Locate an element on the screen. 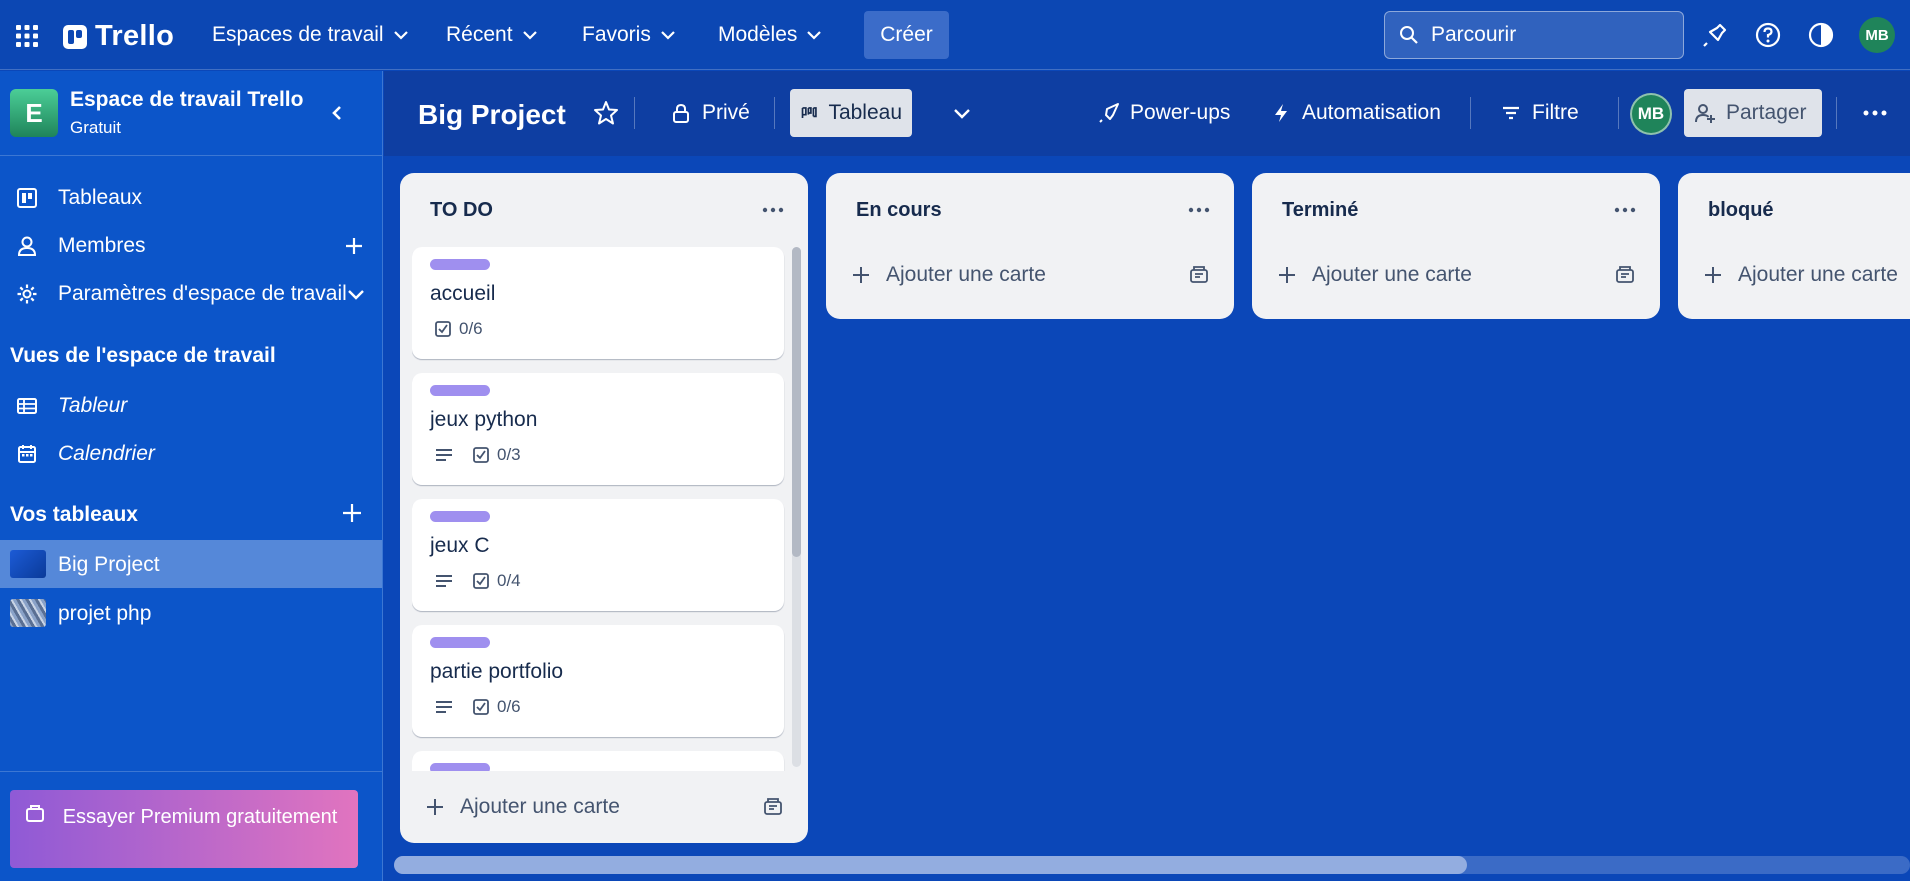  card-partial is located at coordinates (598, 761).